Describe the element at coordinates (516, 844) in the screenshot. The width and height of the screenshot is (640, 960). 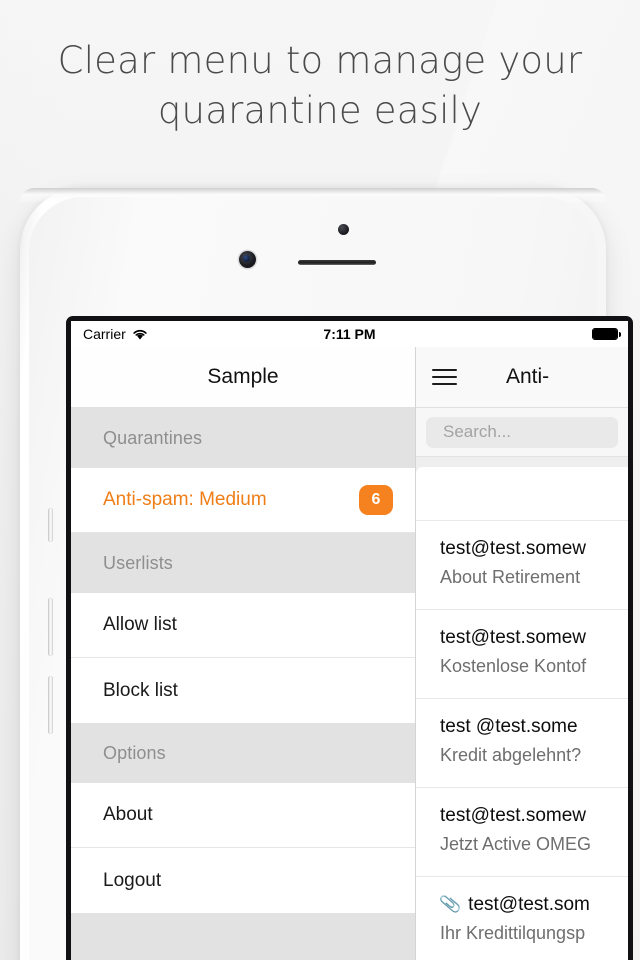
I see `message-subject: Jetzt Active OMEG` at that location.